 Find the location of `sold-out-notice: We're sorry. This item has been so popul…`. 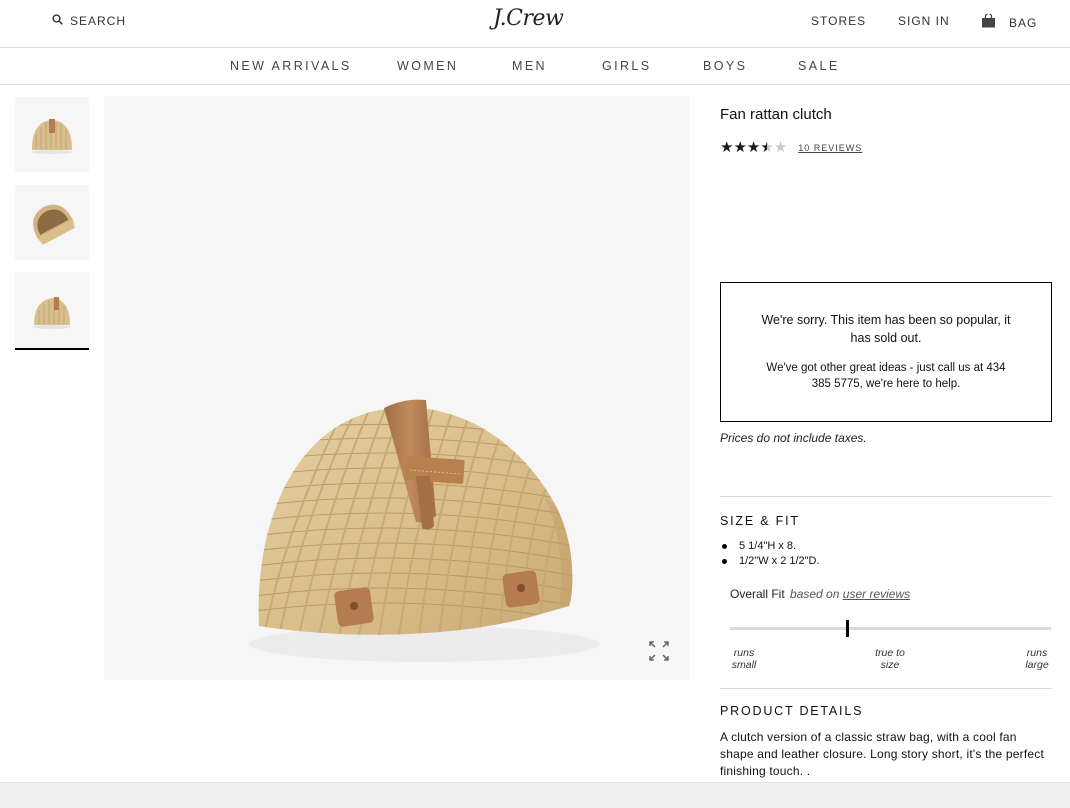

sold-out-notice: We're sorry. This item has been so popul… is located at coordinates (886, 352).